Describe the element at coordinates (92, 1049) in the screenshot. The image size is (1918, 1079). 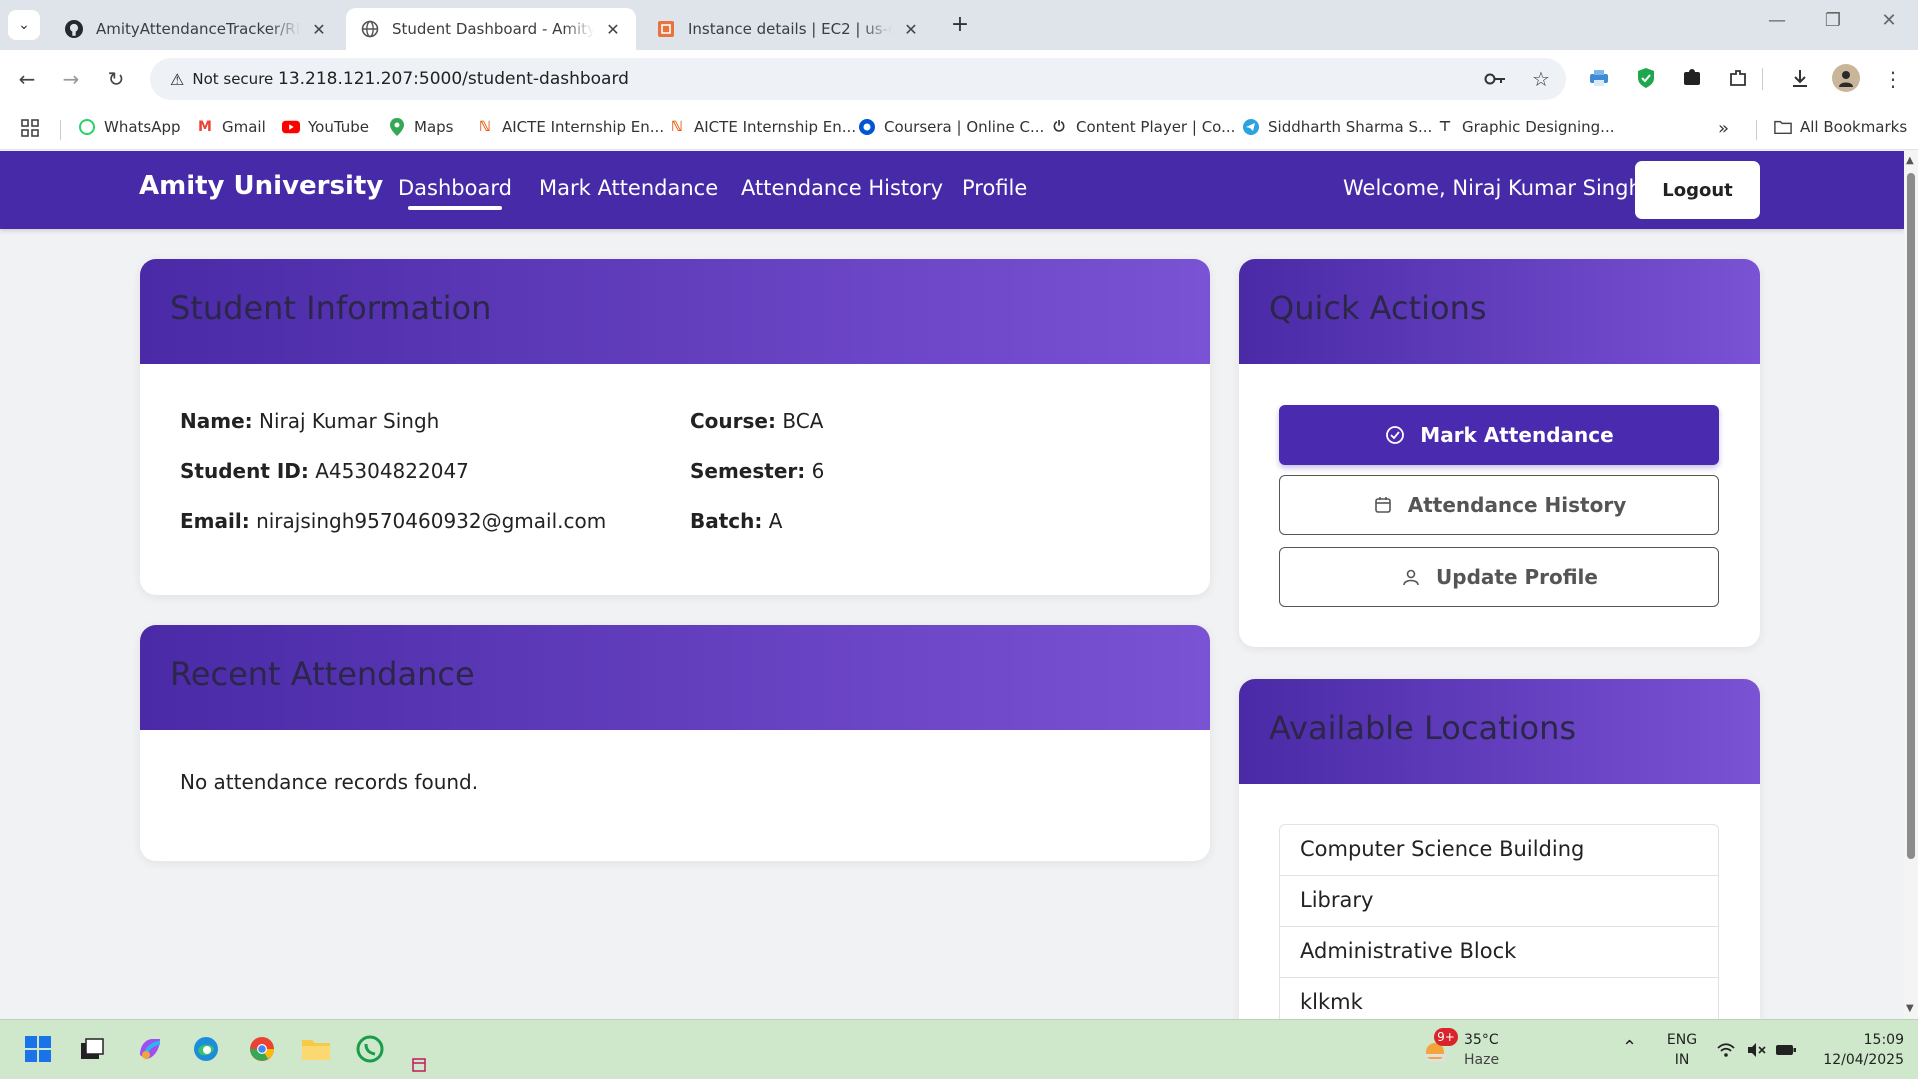
I see `task-view-icon` at that location.